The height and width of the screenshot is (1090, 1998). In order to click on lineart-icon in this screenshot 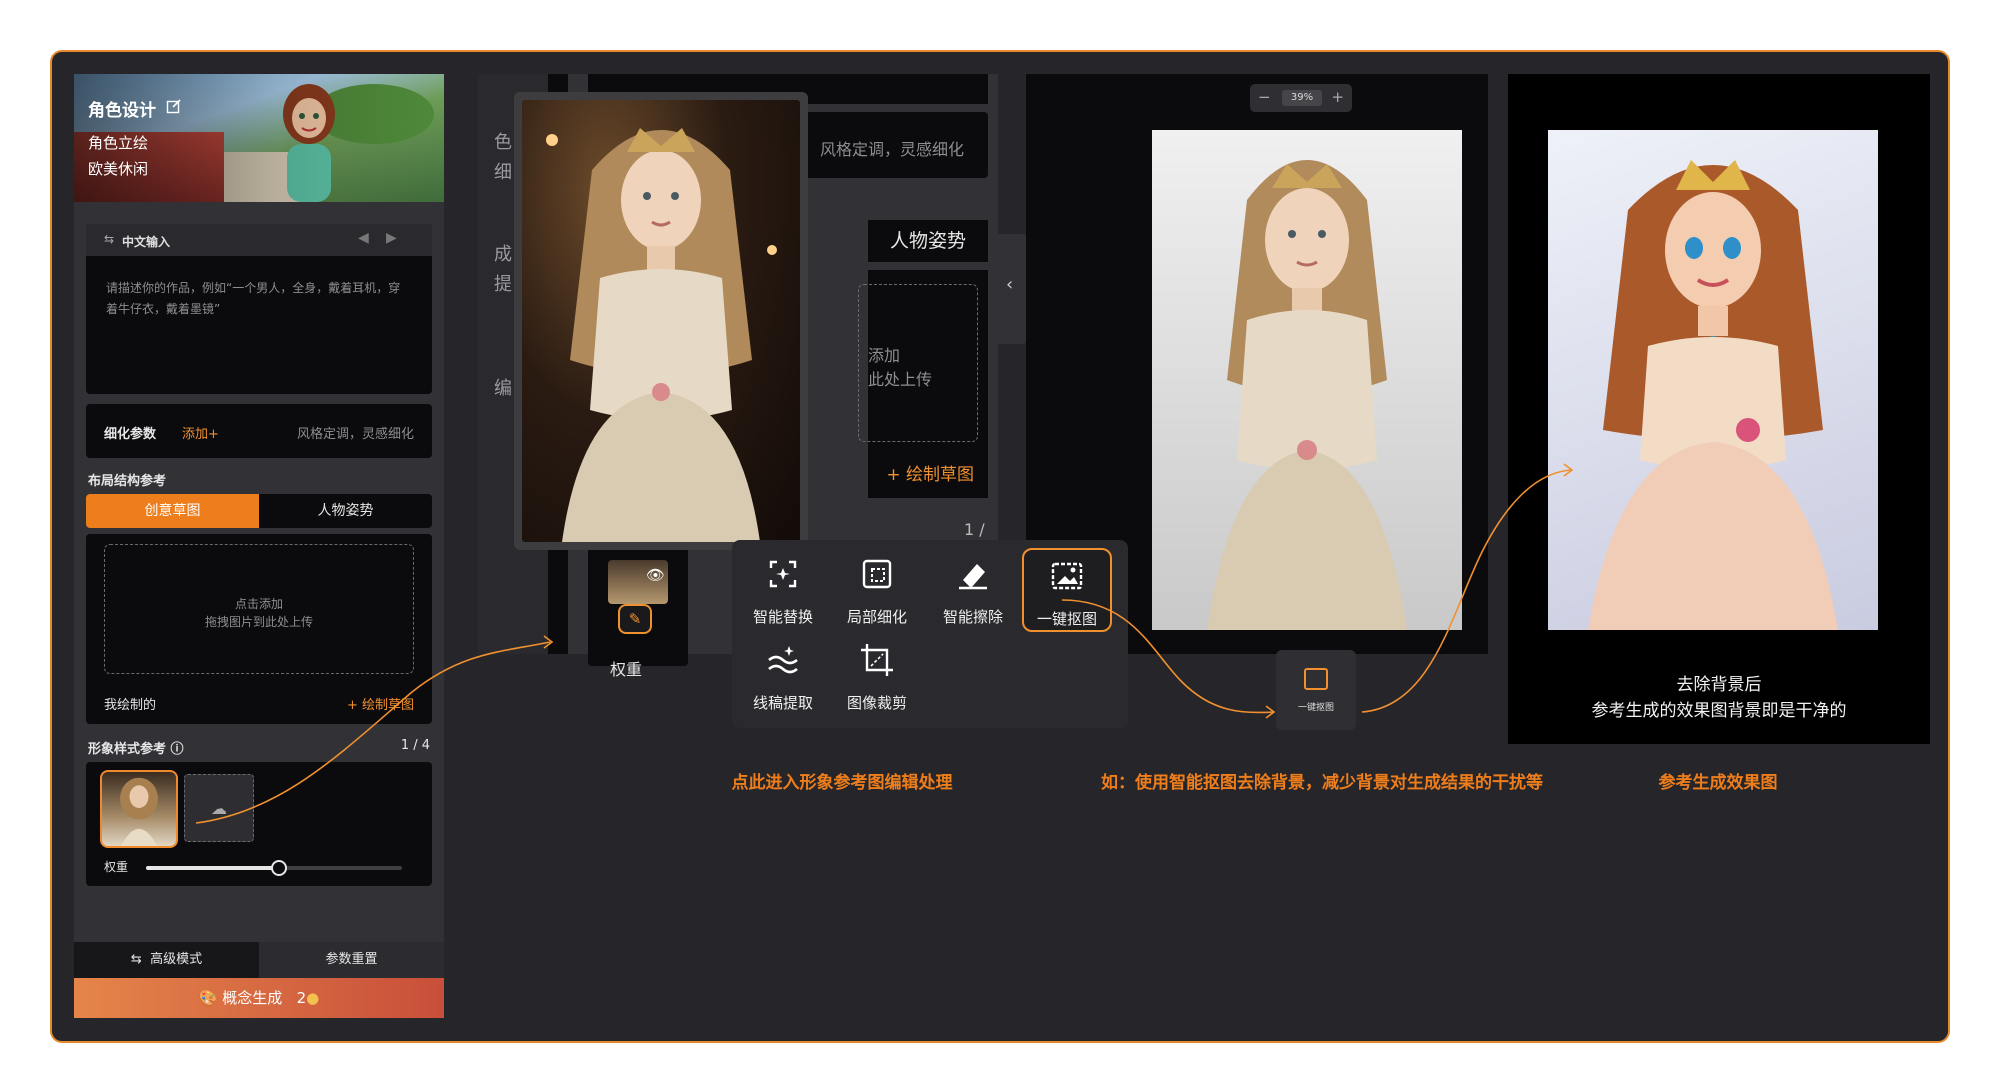, I will do `click(783, 660)`.